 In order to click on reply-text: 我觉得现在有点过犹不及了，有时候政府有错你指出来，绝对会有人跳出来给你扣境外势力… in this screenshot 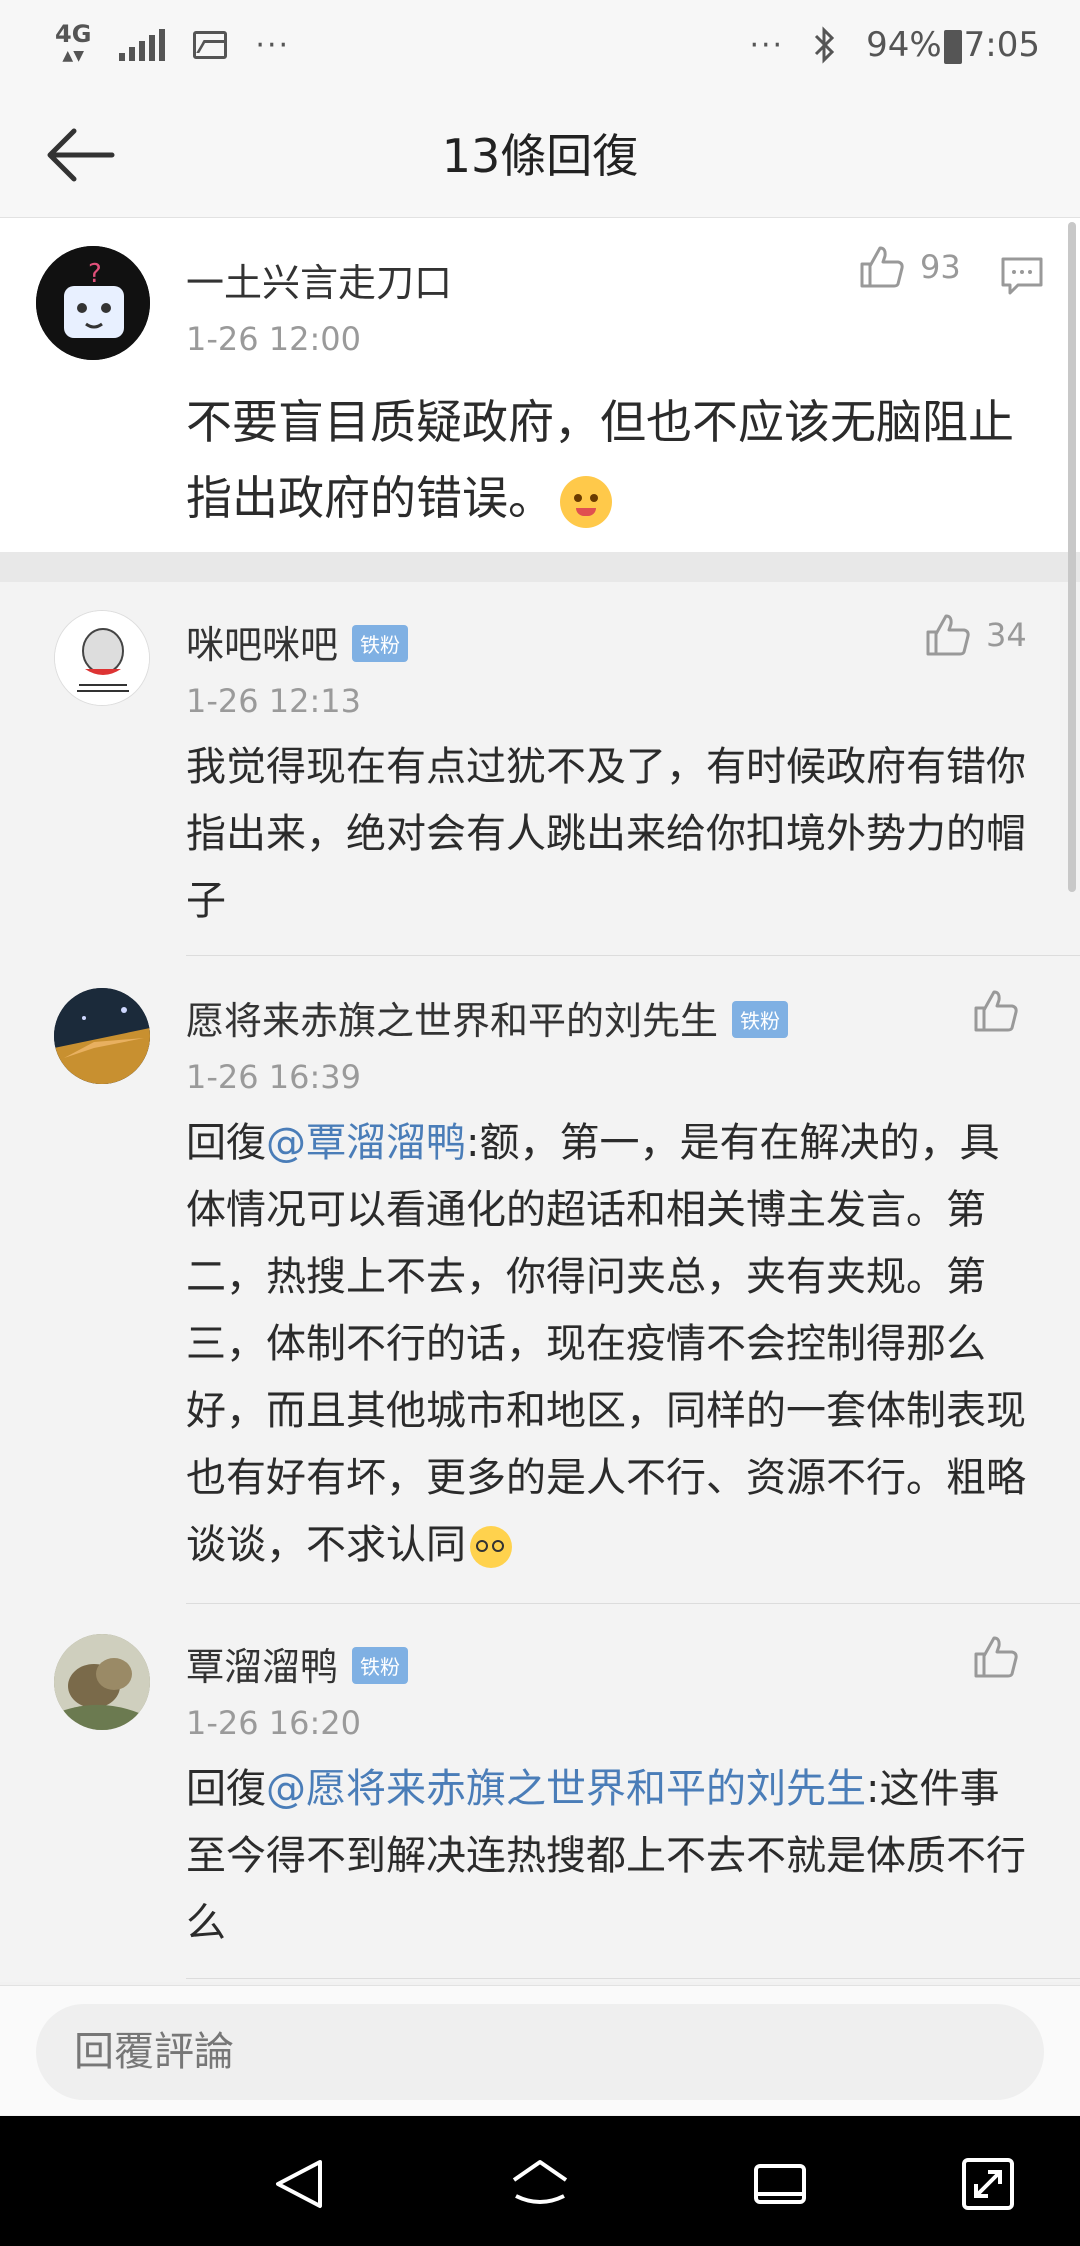, I will do `click(606, 834)`.